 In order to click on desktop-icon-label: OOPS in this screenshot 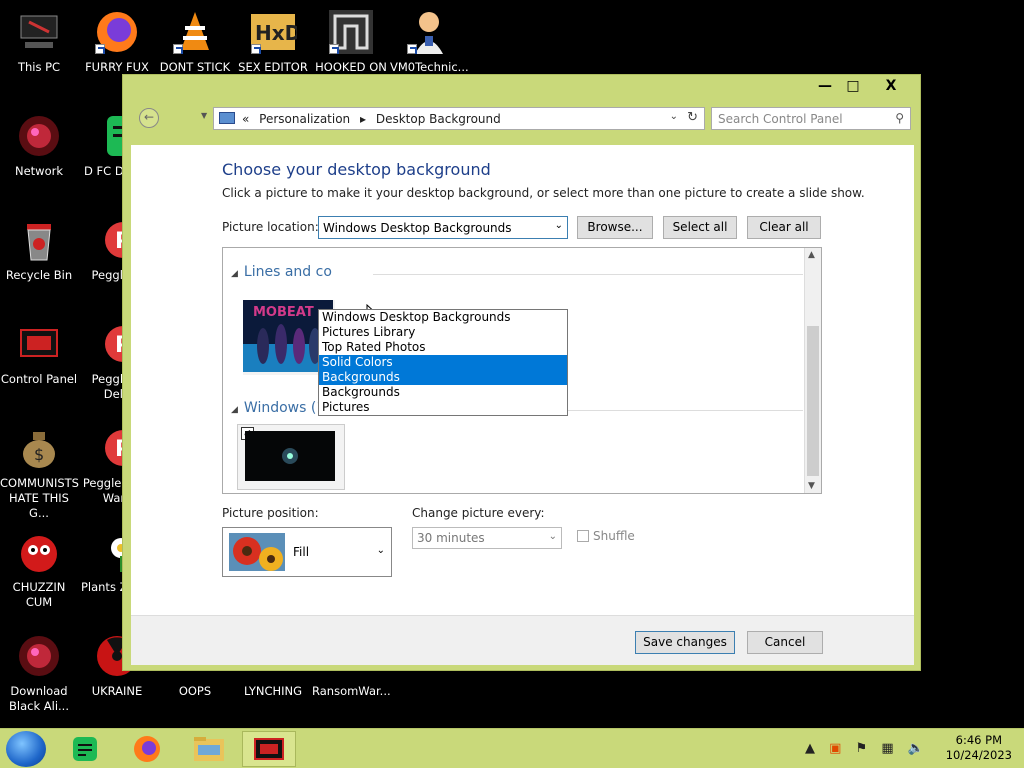, I will do `click(195, 691)`.